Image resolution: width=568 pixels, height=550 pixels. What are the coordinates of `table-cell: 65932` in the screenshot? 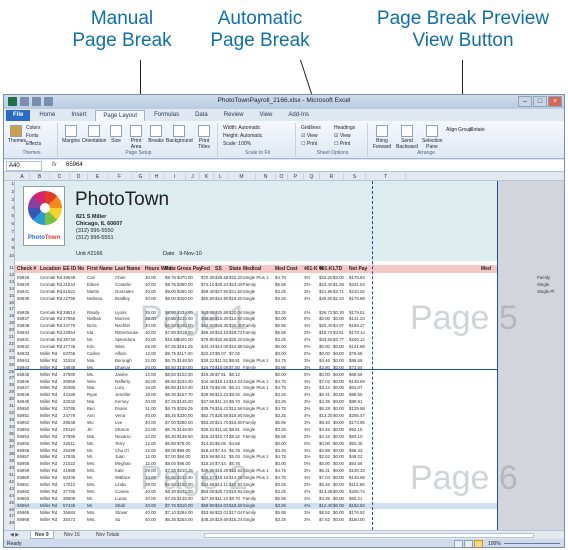 It's located at (23, 347).